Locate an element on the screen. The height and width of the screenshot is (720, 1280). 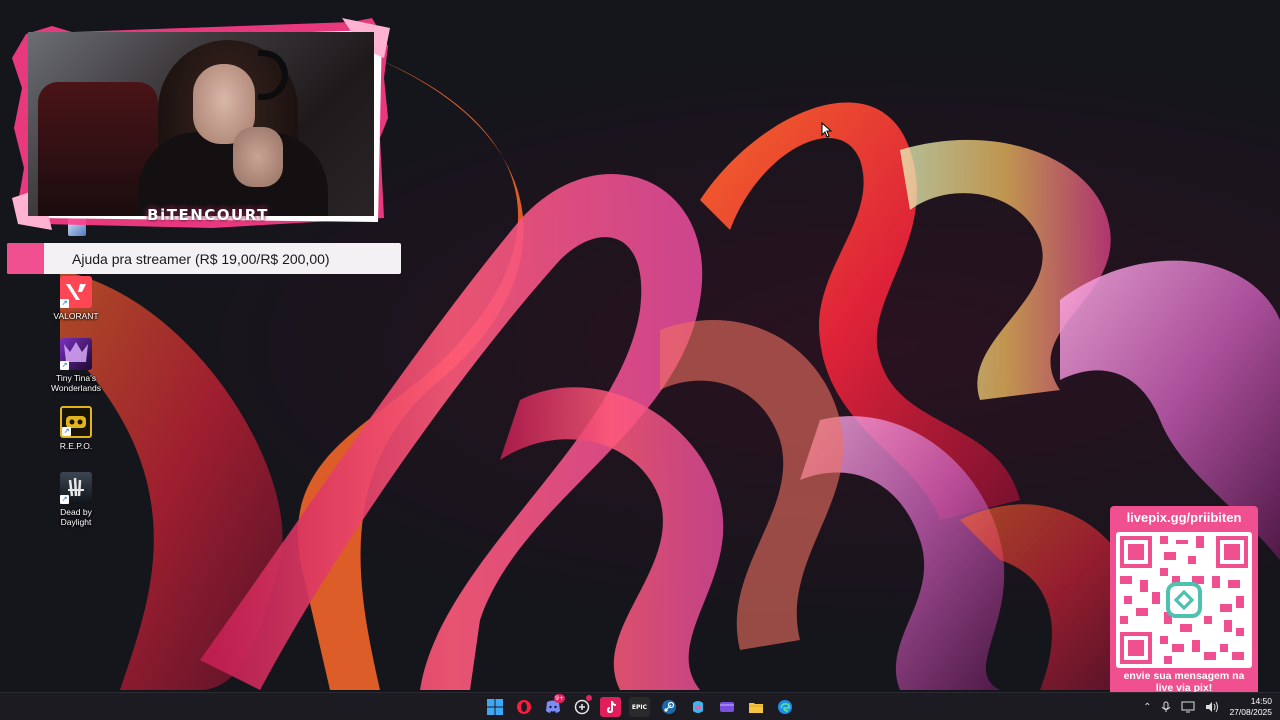
mouse-cursor-icon is located at coordinates (827, 130).